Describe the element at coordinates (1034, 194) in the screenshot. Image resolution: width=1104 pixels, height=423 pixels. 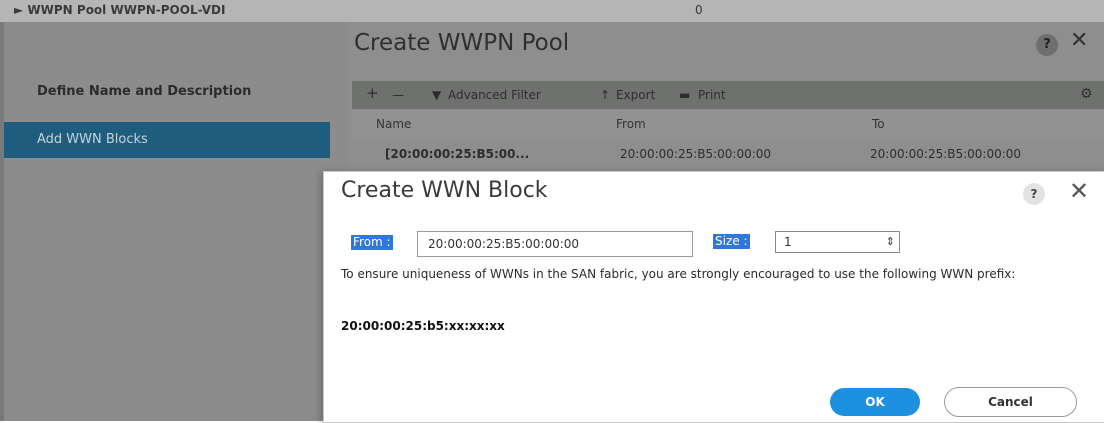
I see `help-icon: ?` at that location.